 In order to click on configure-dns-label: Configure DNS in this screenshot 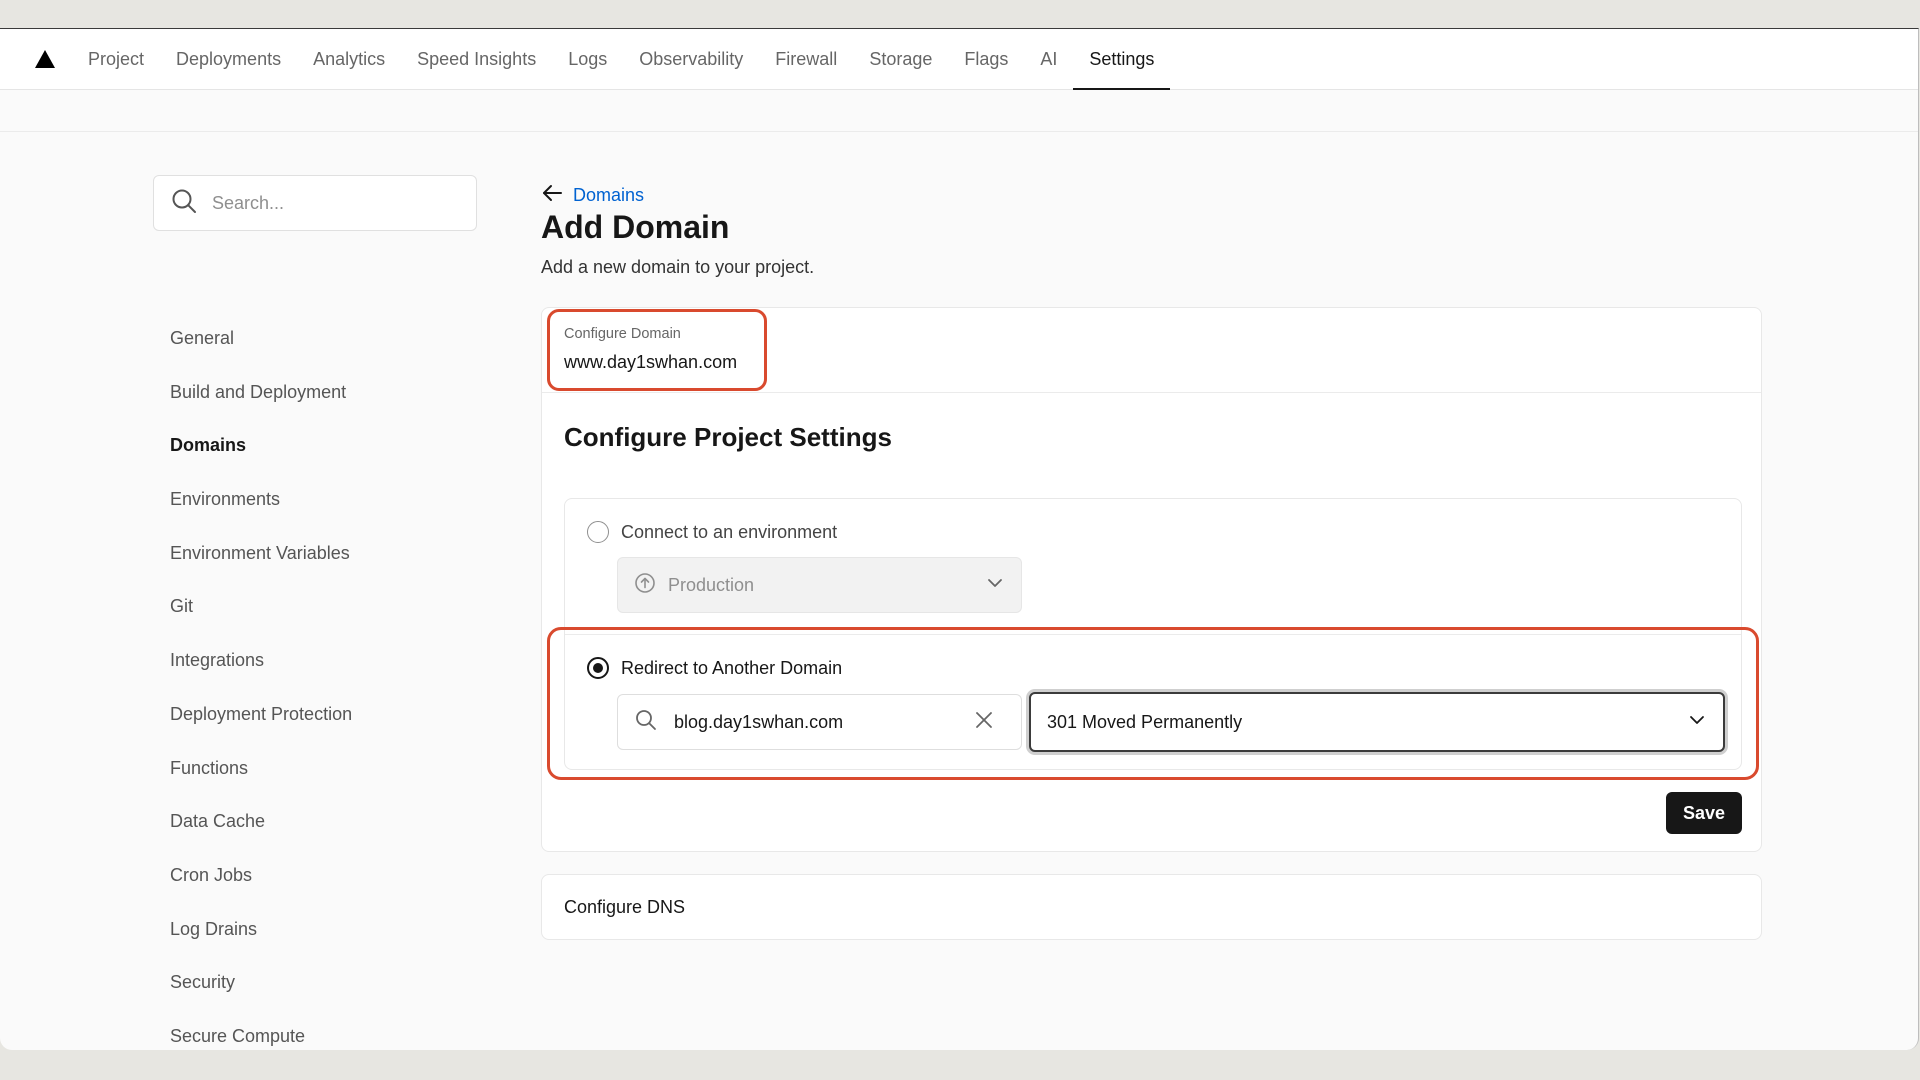, I will do `click(625, 906)`.